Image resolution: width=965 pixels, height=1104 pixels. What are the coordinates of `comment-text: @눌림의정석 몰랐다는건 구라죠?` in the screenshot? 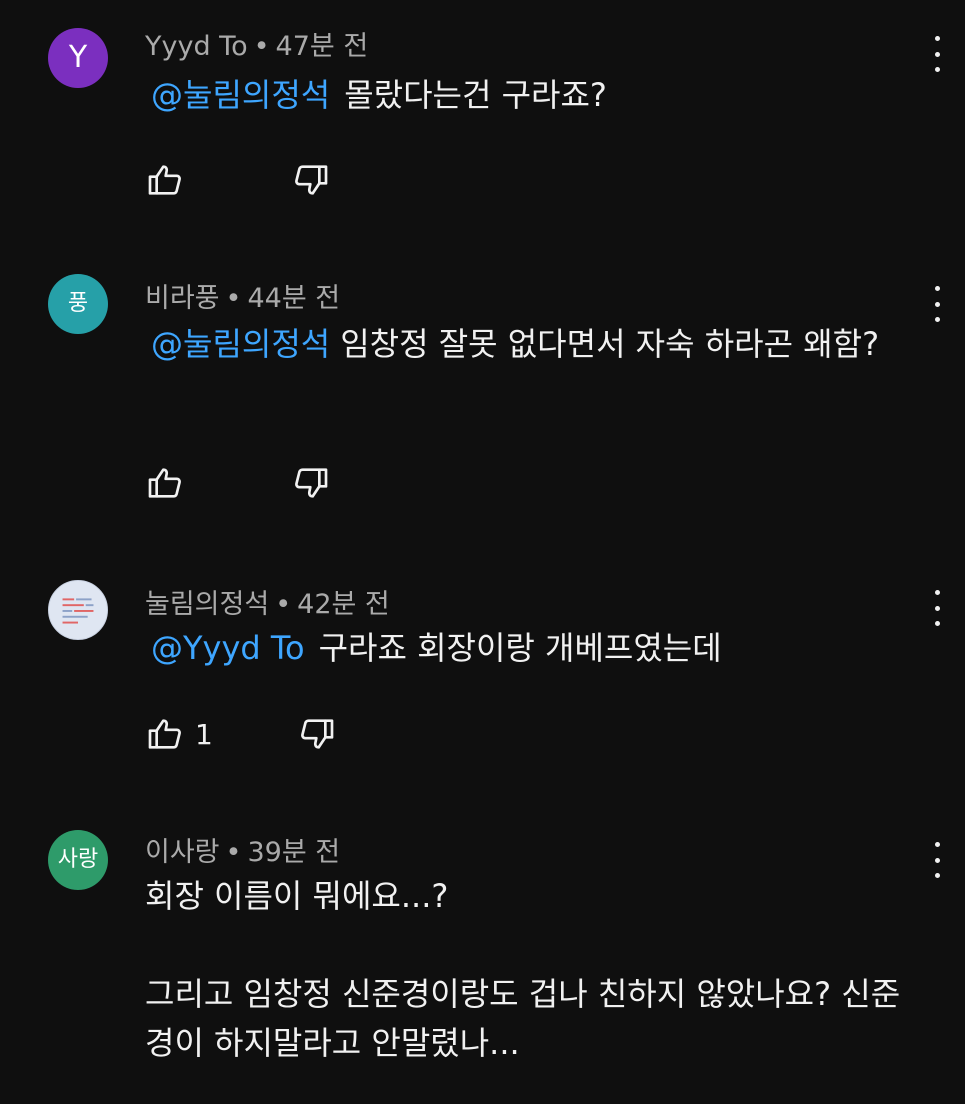 It's located at (515, 95).